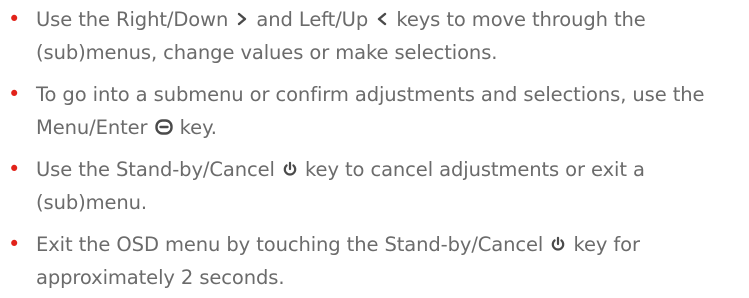 Image resolution: width=749 pixels, height=298 pixels. What do you see at coordinates (155, 169) in the screenshot?
I see `instruction-text: Use the Stand-by/Cancel` at bounding box center [155, 169].